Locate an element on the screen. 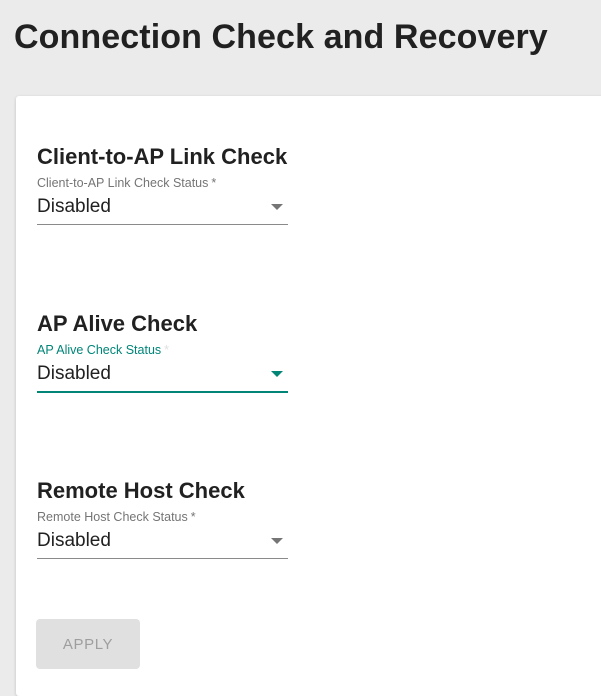 The width and height of the screenshot is (601, 696). section-title: Client-to-AP Link Check is located at coordinates (162, 156).